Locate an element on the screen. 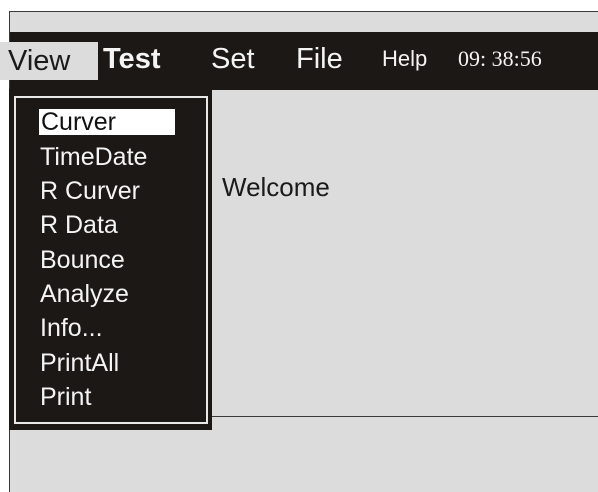 Image resolution: width=598 pixels, height=492 pixels. dropdown-item-timedate: TimeDate is located at coordinates (93, 157).